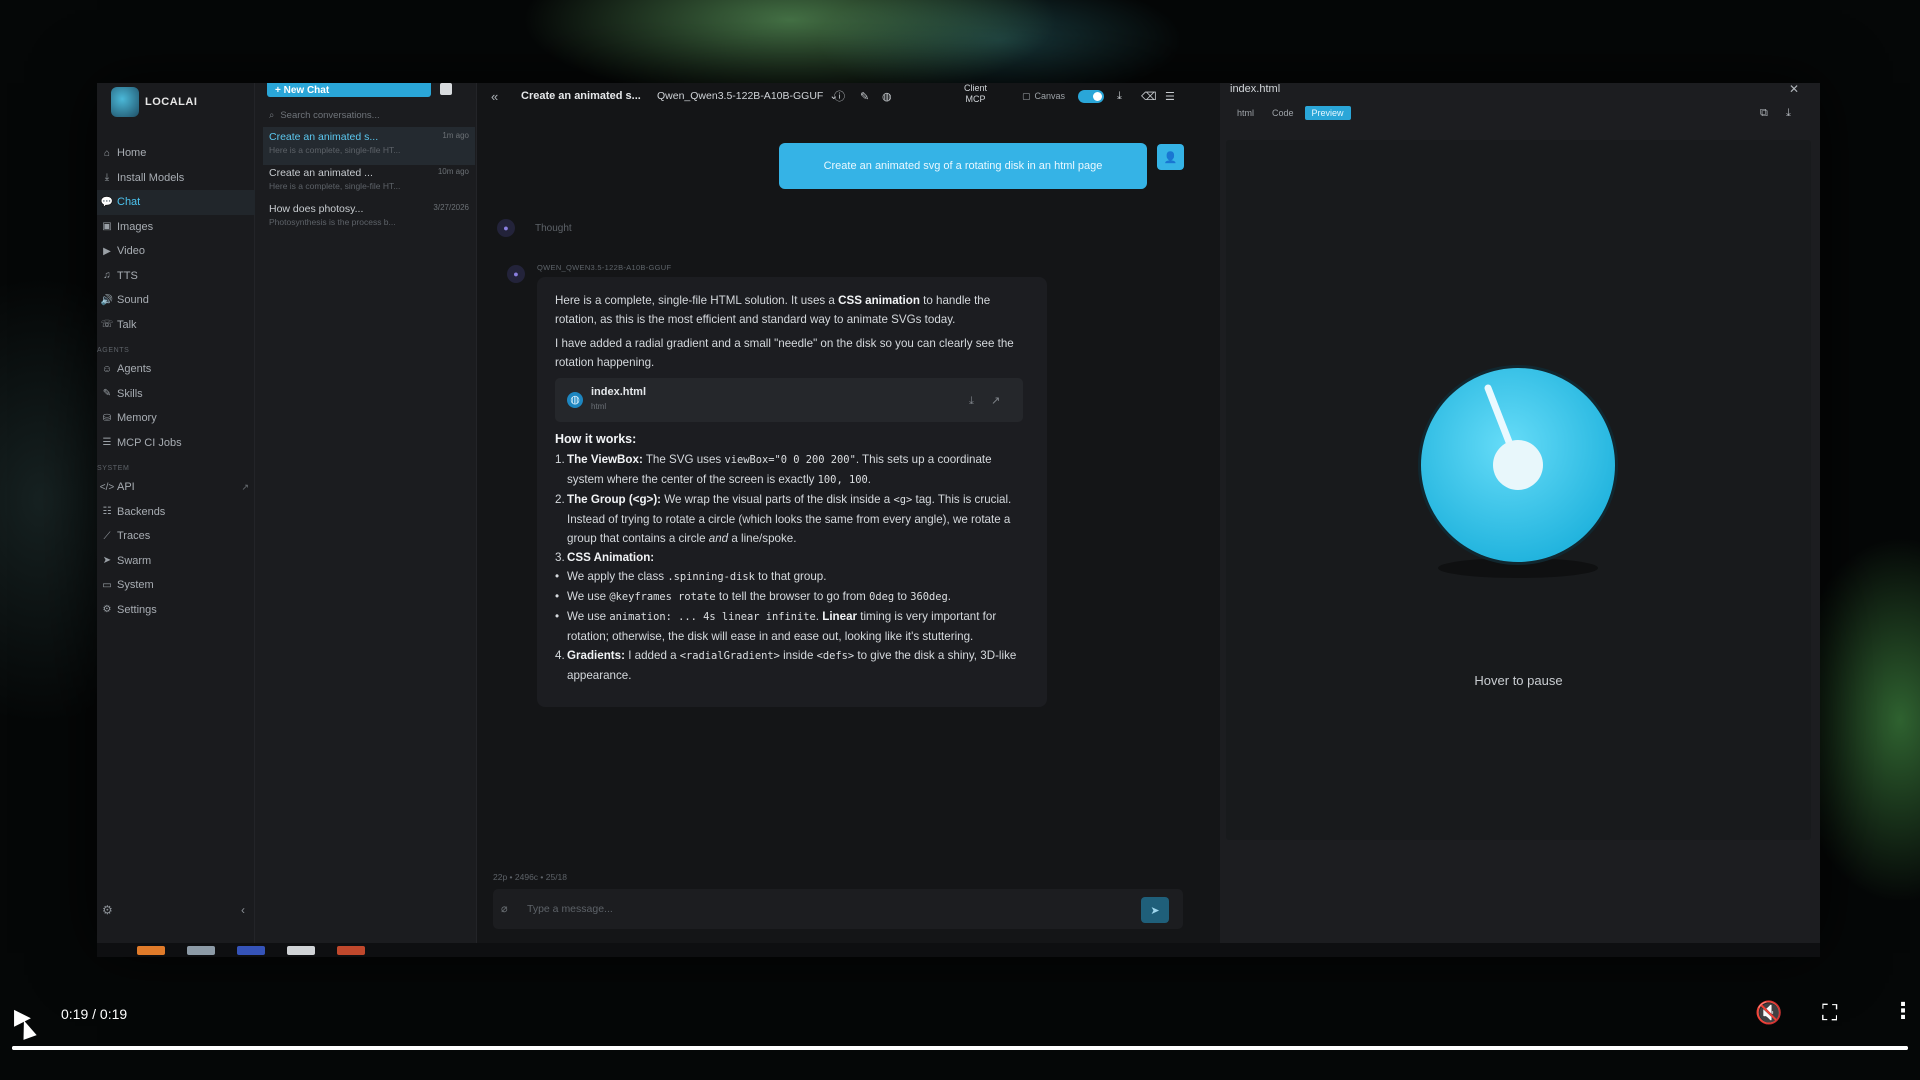  Describe the element at coordinates (176, 153) in the screenshot. I see `sidebar-item-home: ⌂ Home` at that location.